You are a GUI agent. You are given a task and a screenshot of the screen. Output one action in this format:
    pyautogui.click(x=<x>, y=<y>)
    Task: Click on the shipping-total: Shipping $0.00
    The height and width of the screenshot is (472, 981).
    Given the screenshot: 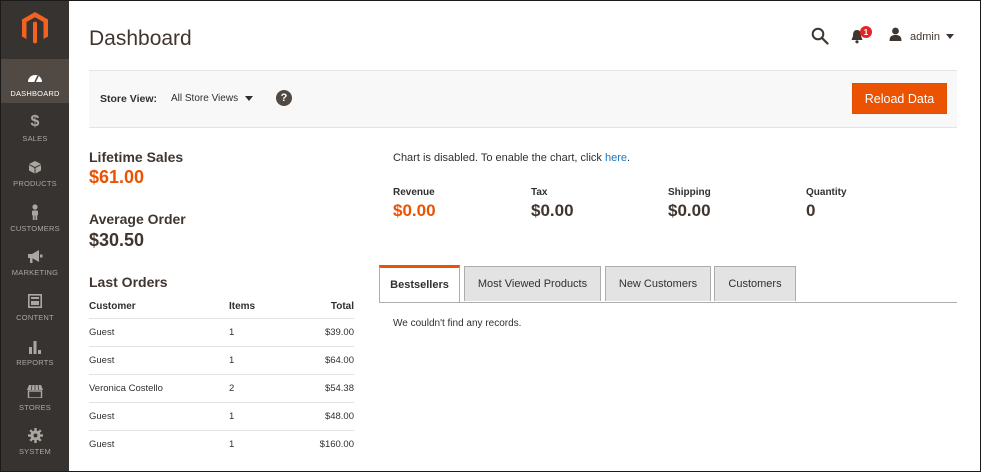 What is the action you would take?
    pyautogui.click(x=689, y=204)
    